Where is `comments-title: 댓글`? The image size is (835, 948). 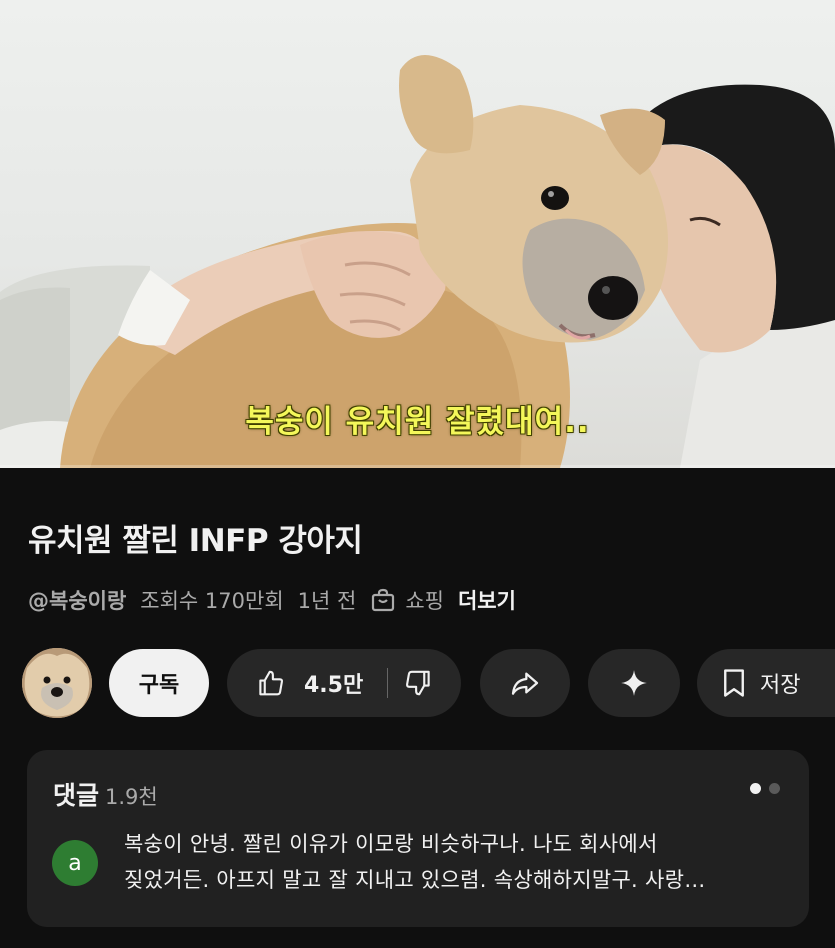
comments-title: 댓글 is located at coordinates (76, 795).